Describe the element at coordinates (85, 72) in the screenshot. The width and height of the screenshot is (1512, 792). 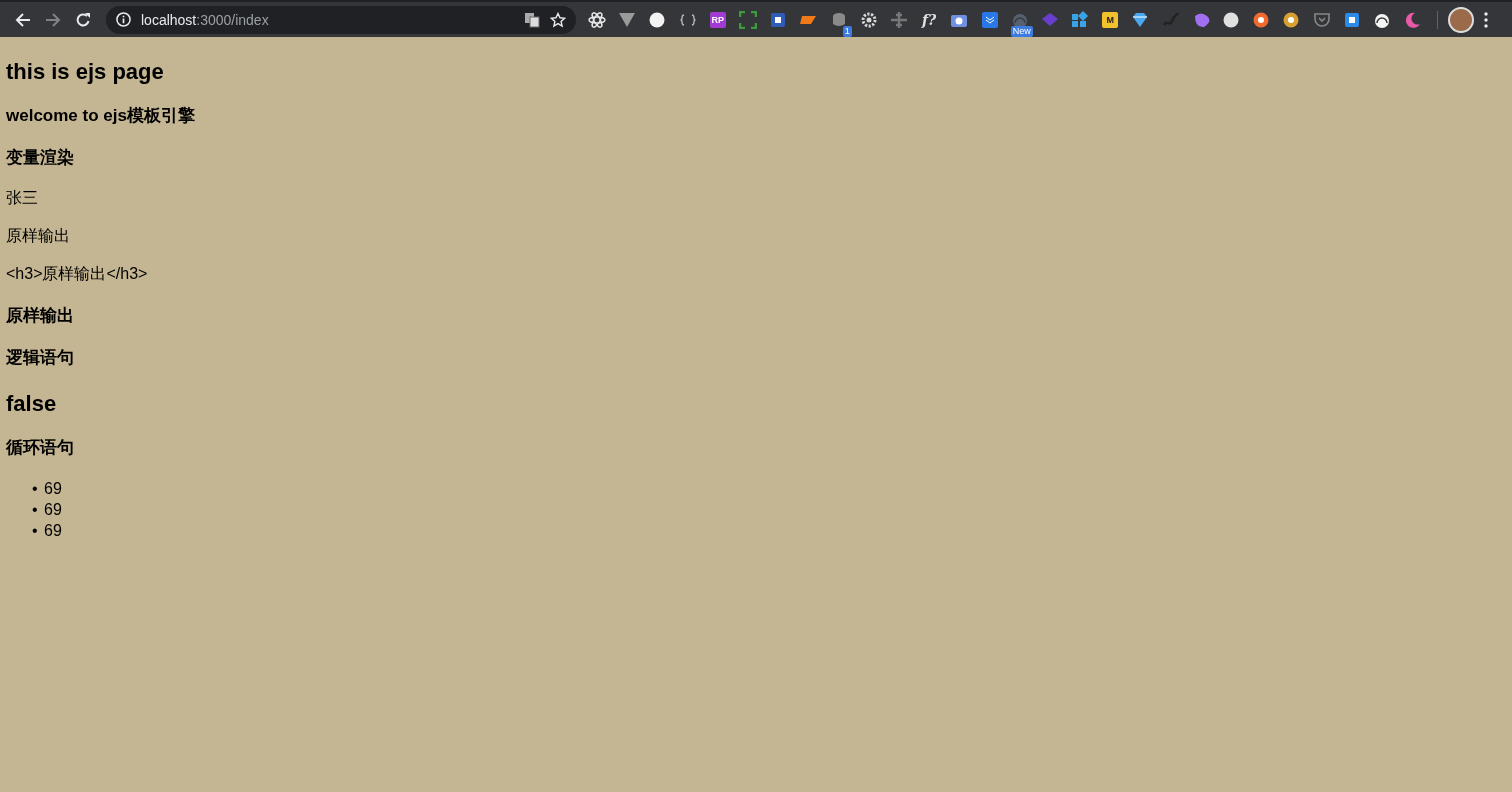
I see `heading: this is ejs page` at that location.